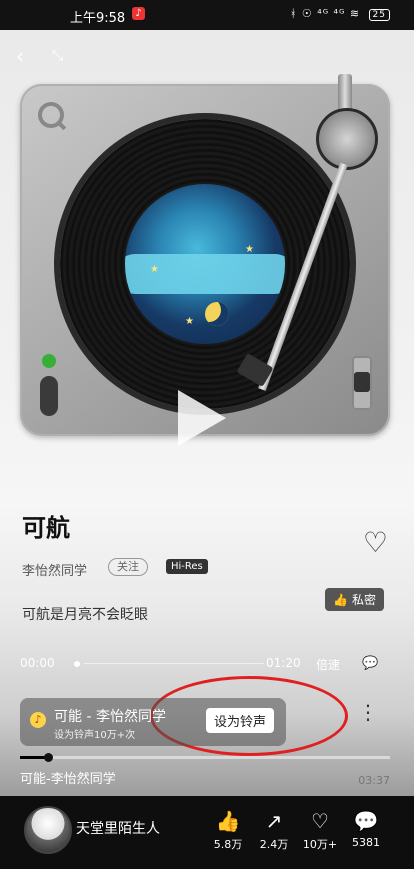 The image size is (414, 869). I want to click on play-icon, so click(202, 418).